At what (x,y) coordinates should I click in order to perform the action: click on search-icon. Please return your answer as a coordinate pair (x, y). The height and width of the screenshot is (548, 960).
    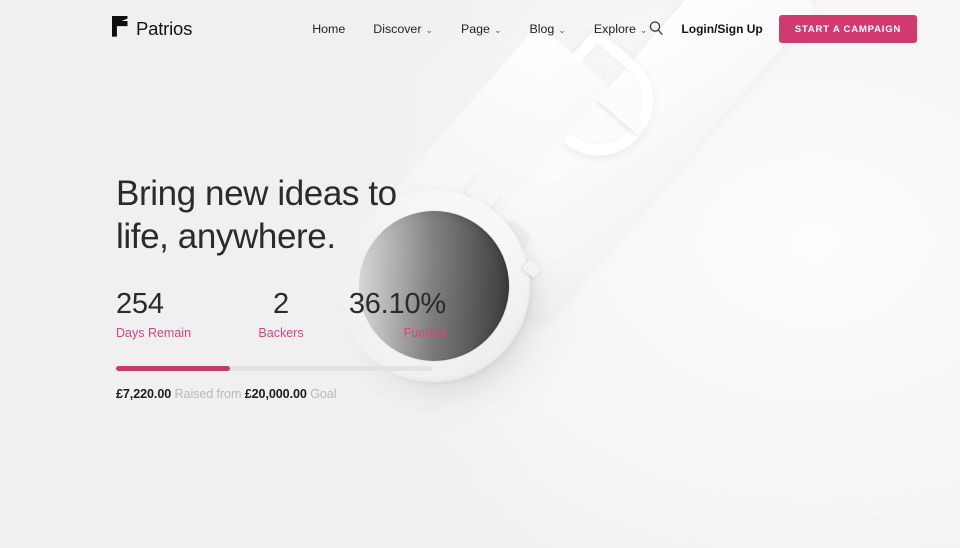
    Looking at the image, I should click on (656, 29).